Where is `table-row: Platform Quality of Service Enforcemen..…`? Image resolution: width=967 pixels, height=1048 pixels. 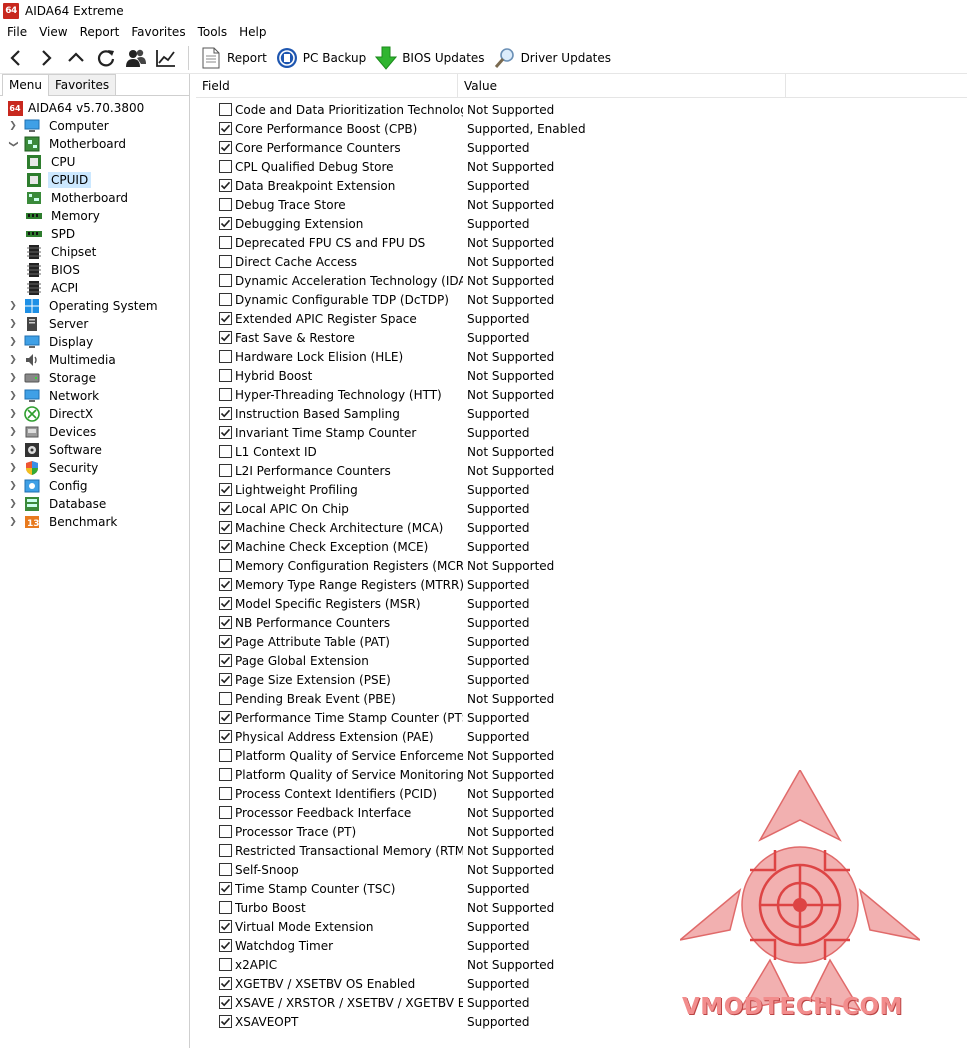 table-row: Platform Quality of Service Enforcemen..… is located at coordinates (581, 755).